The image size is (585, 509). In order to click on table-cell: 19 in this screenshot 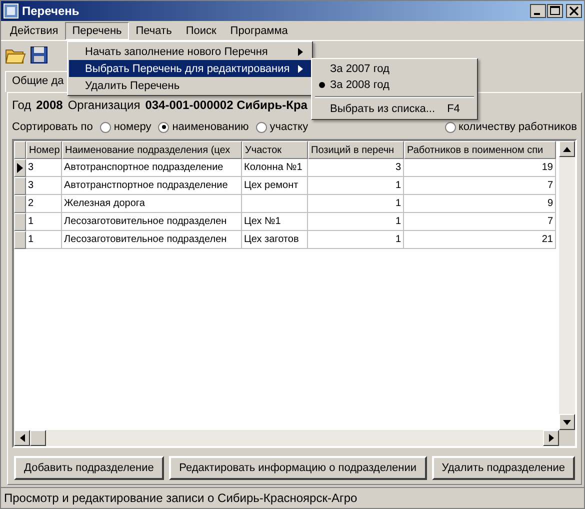, I will do `click(480, 168)`.